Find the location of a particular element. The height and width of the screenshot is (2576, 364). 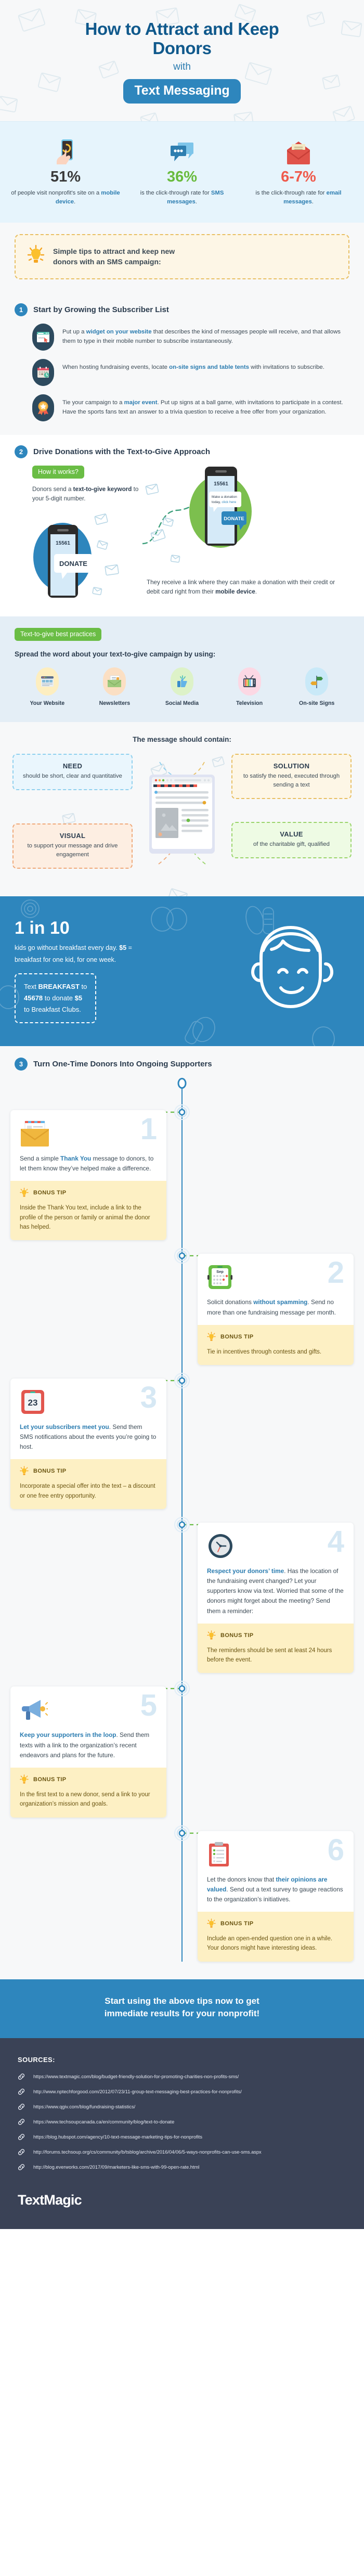

stat-value: 51% is located at coordinates (65, 176).